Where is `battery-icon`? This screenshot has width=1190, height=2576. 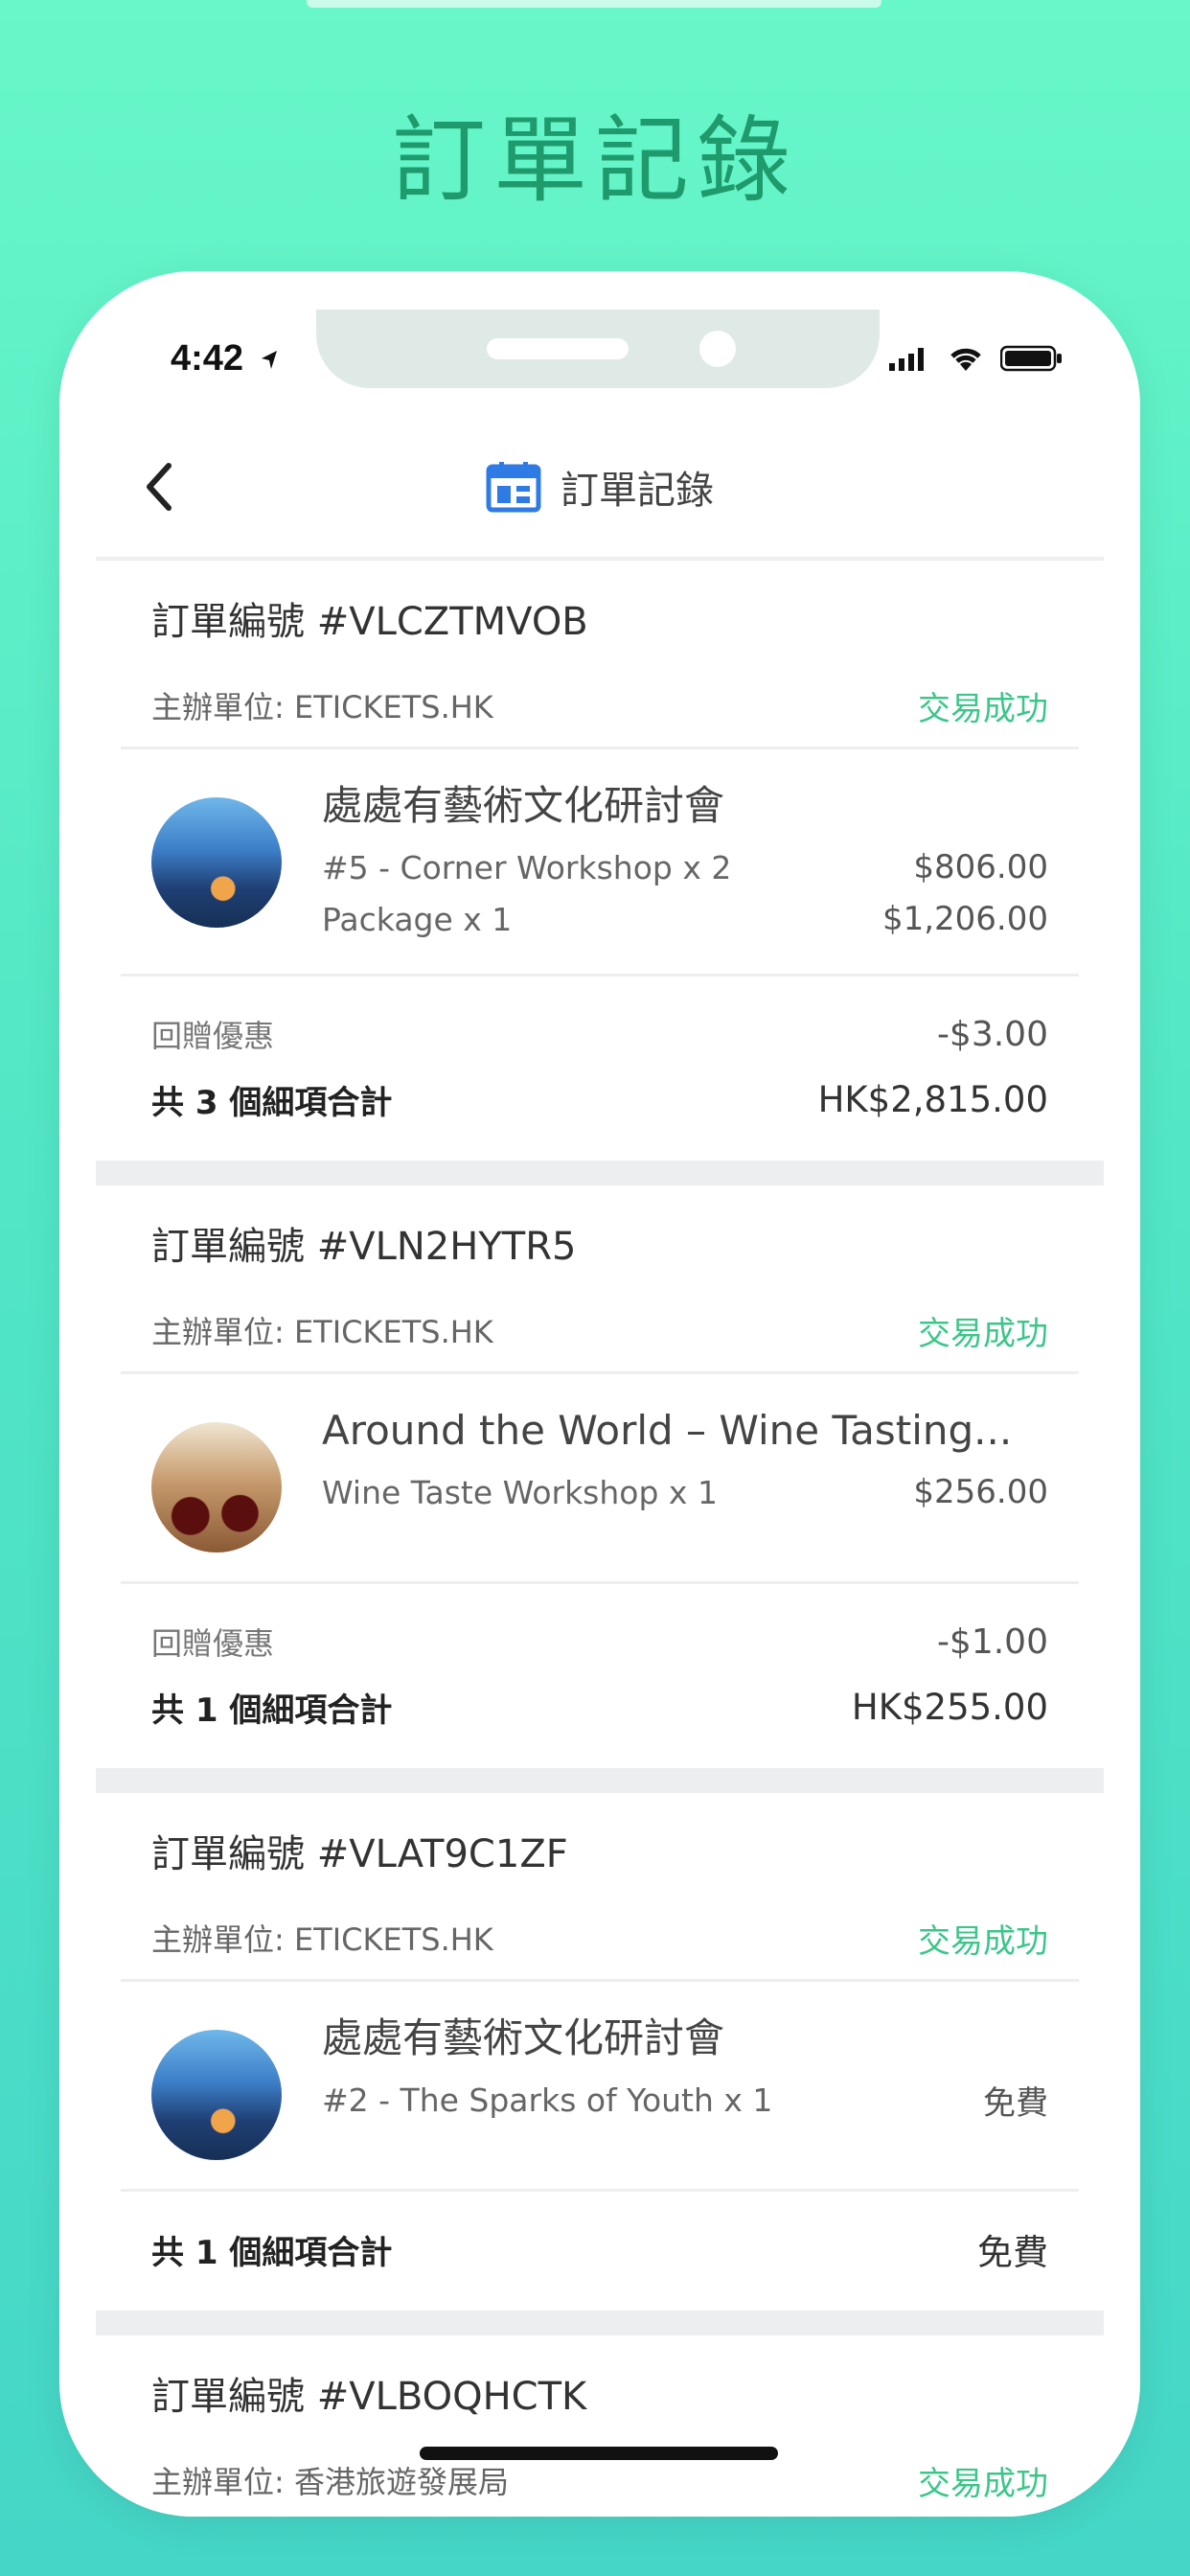
battery-icon is located at coordinates (1031, 358).